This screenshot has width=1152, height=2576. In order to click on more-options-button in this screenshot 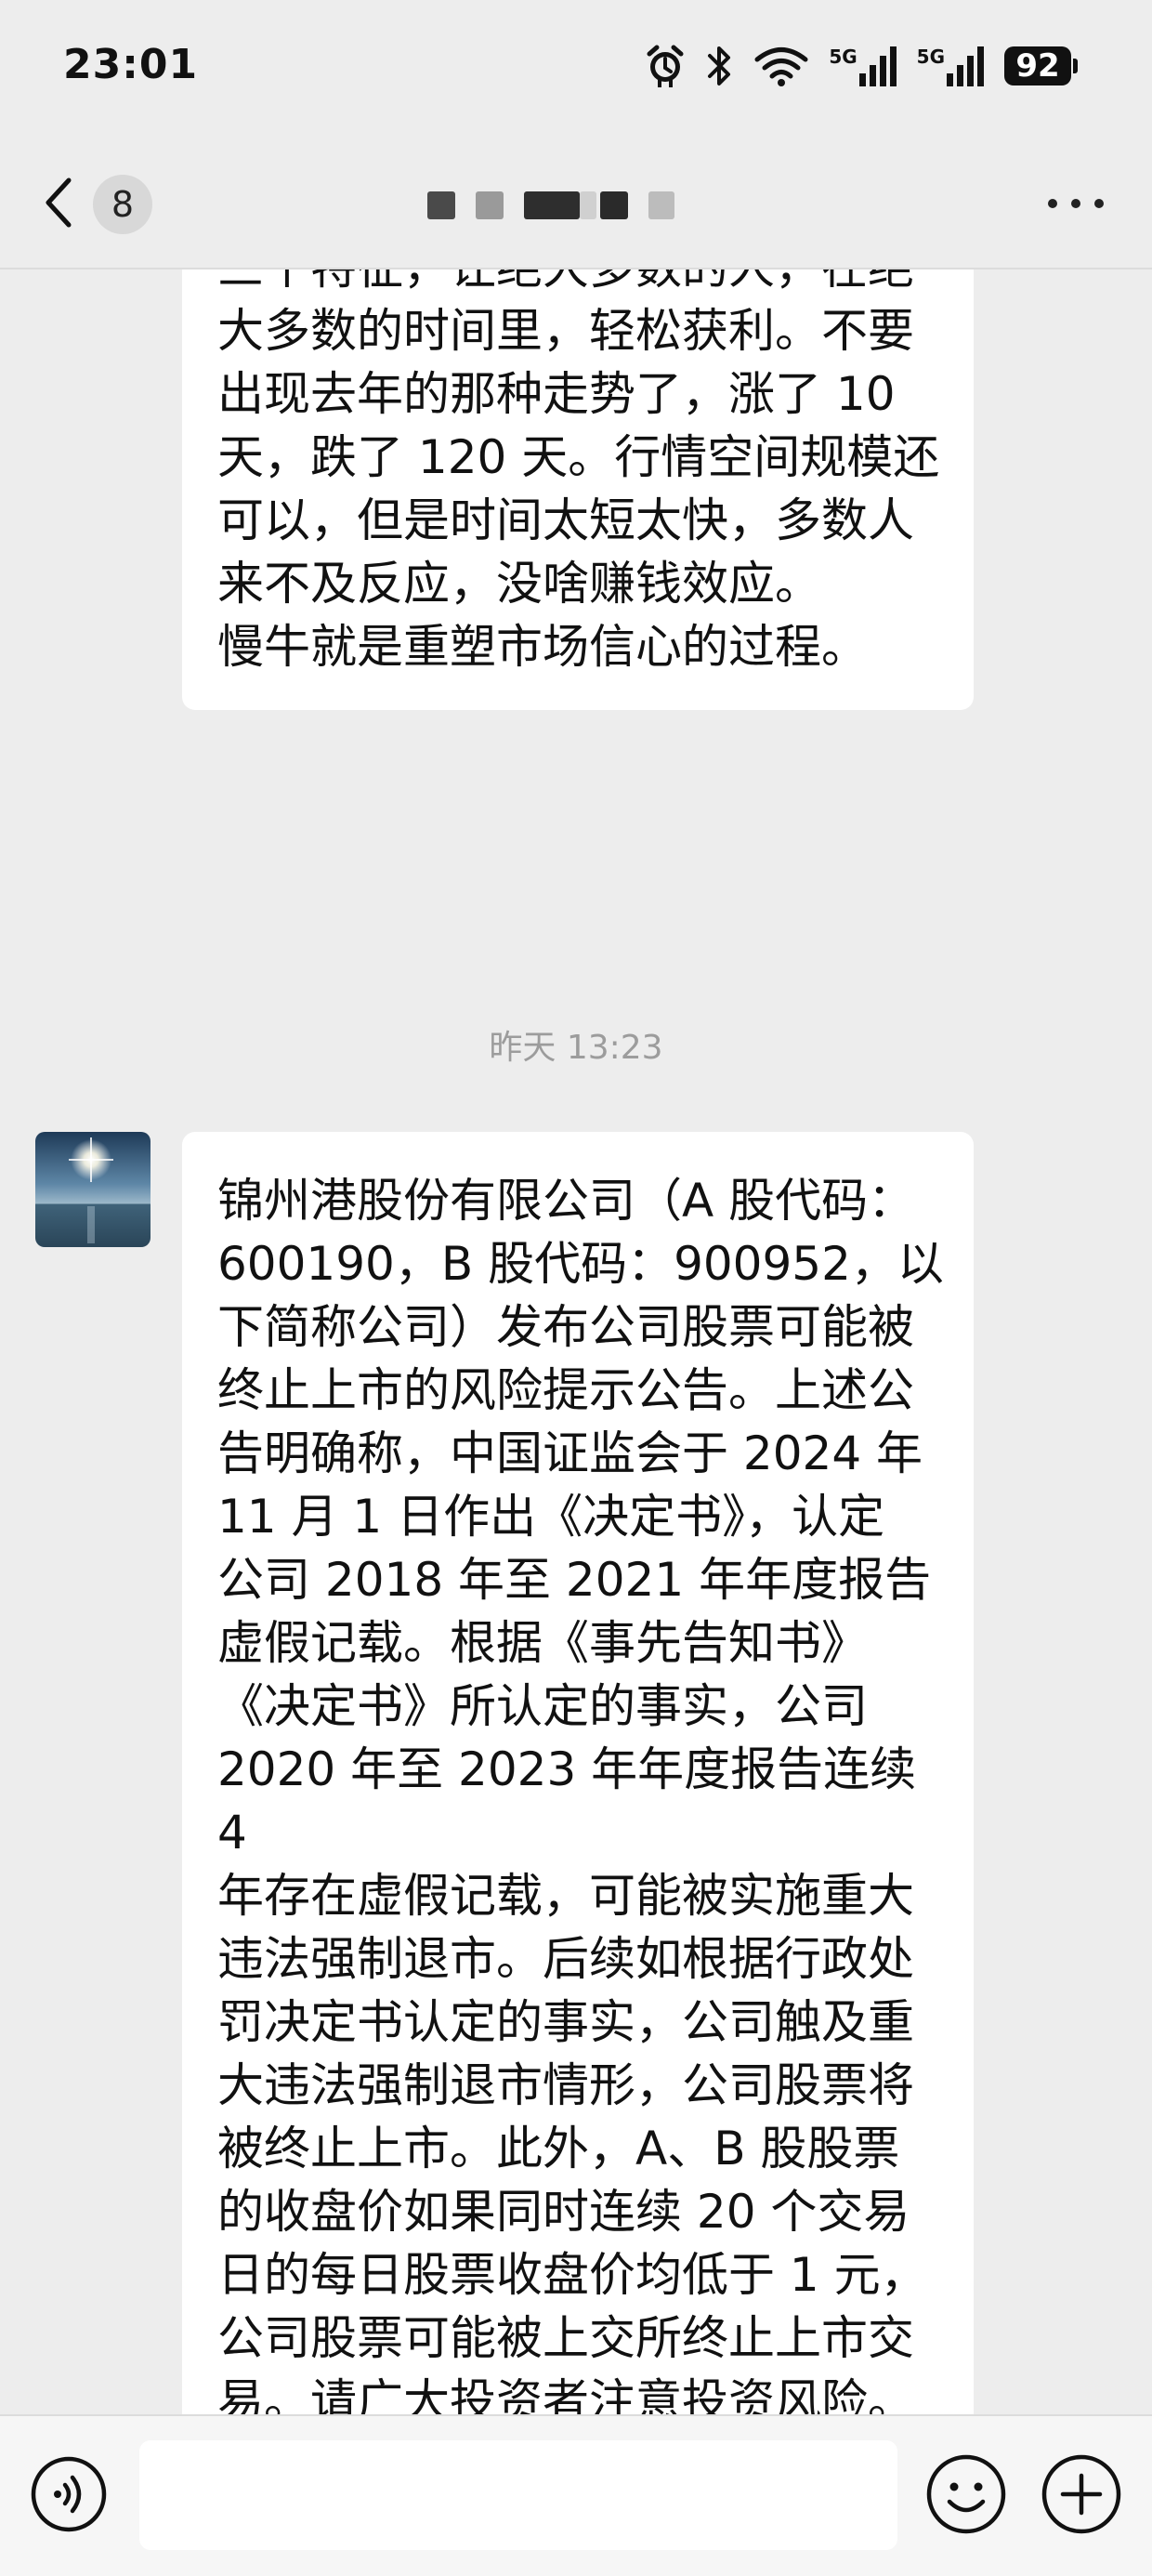, I will do `click(1076, 203)`.